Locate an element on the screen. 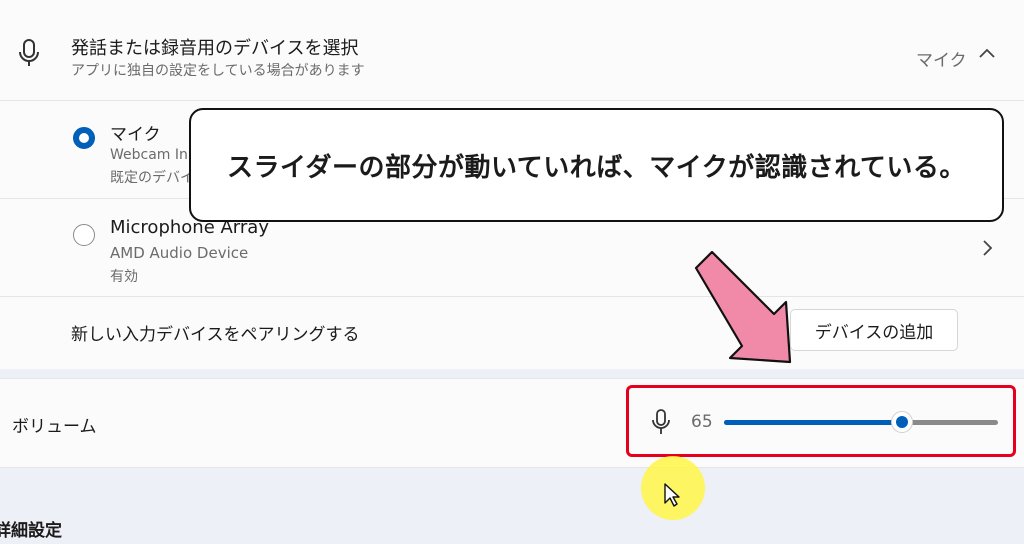  device-status: 既定のデバイ is located at coordinates (152, 178).